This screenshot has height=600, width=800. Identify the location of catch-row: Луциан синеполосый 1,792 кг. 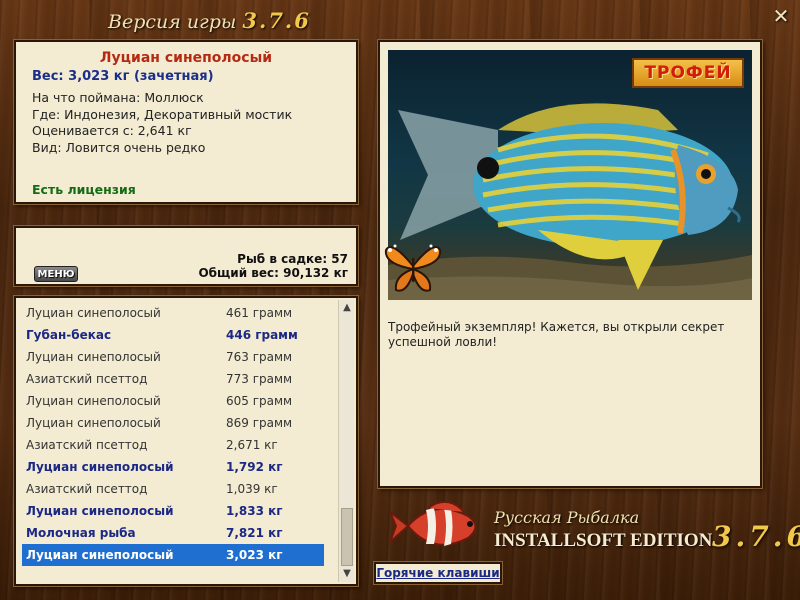
(173, 467).